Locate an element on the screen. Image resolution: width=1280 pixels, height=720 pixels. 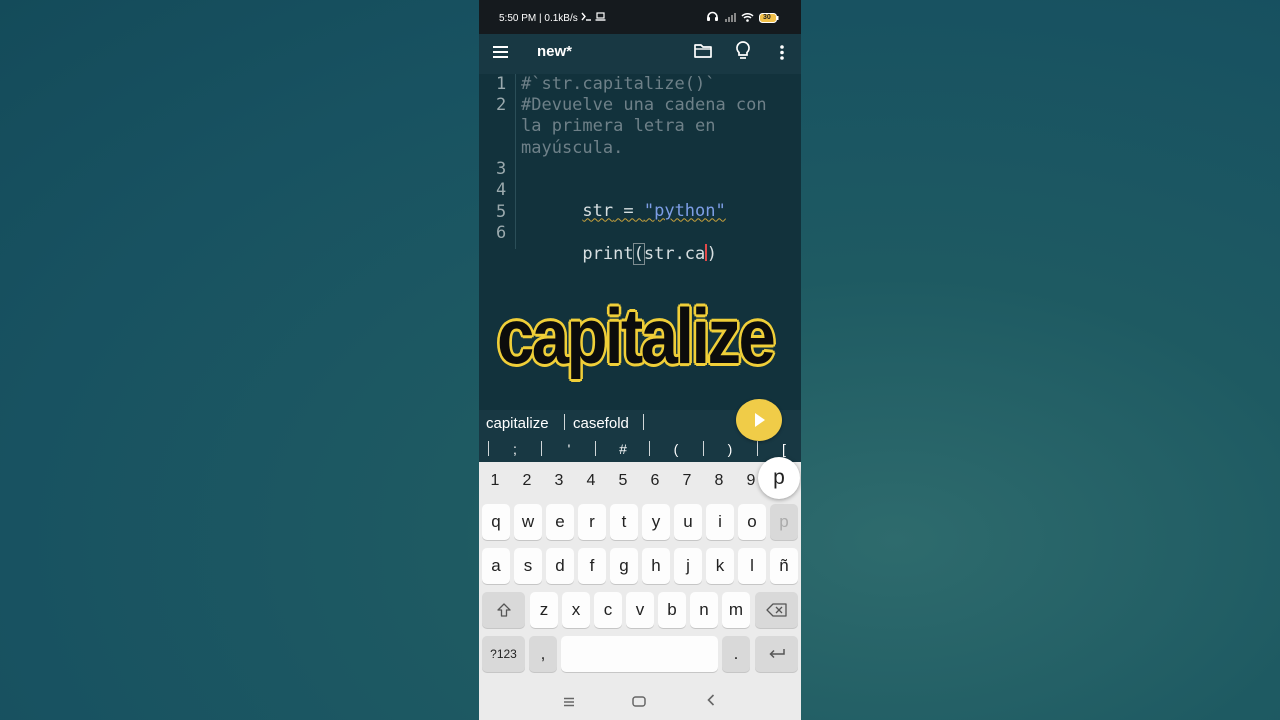
key-b: b is located at coordinates (672, 610).